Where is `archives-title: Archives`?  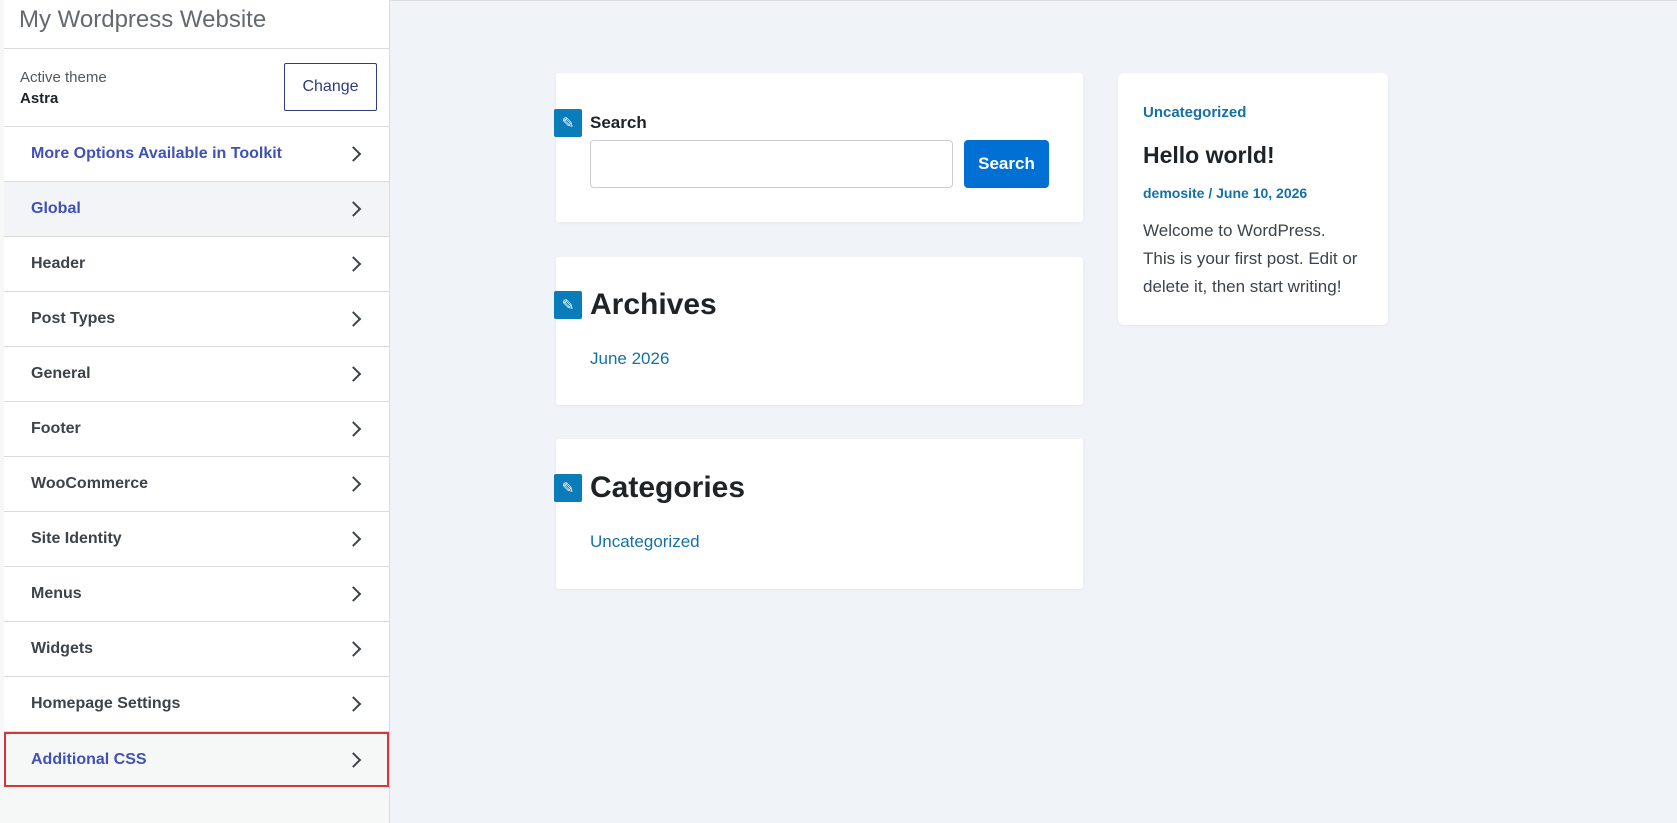 archives-title: Archives is located at coordinates (653, 304).